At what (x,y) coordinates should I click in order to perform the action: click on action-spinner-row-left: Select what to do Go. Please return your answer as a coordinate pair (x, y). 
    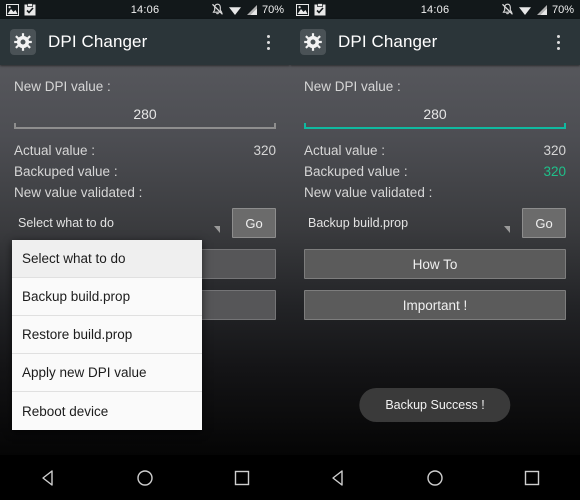
    Looking at the image, I should click on (145, 223).